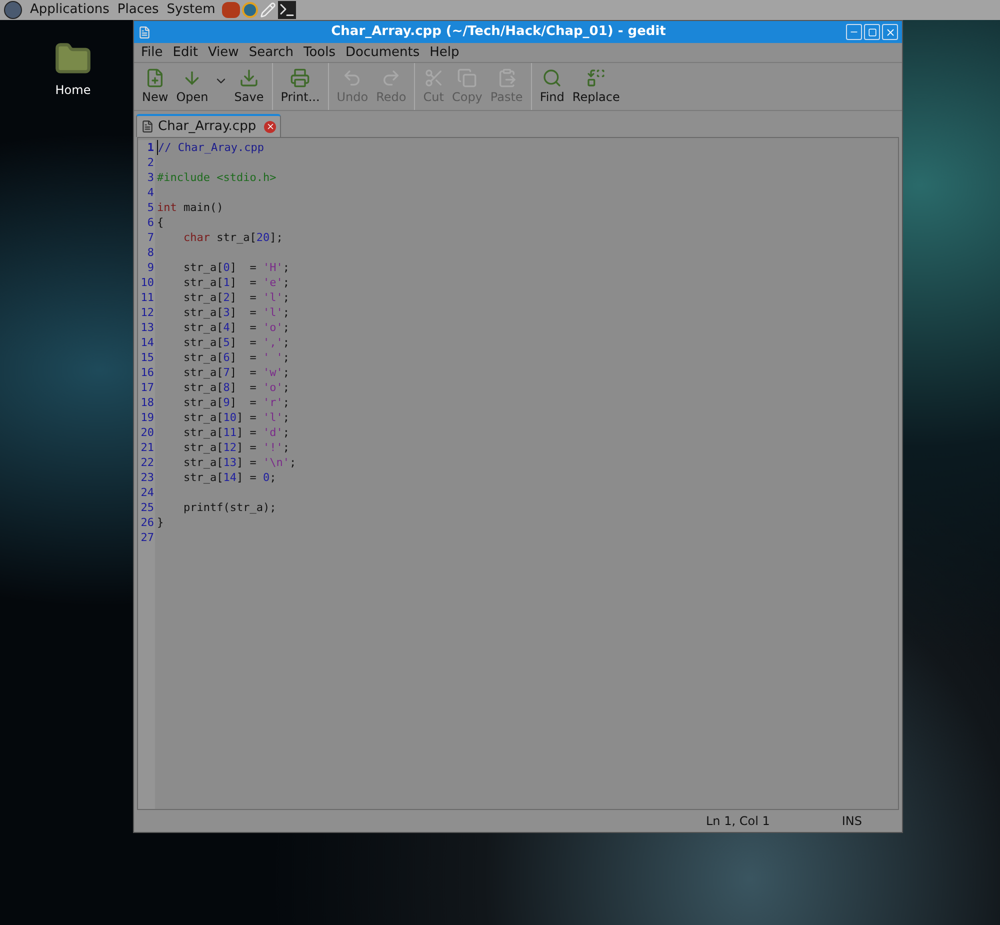  Describe the element at coordinates (69, 10) in the screenshot. I see `panel-menu: Applications` at that location.